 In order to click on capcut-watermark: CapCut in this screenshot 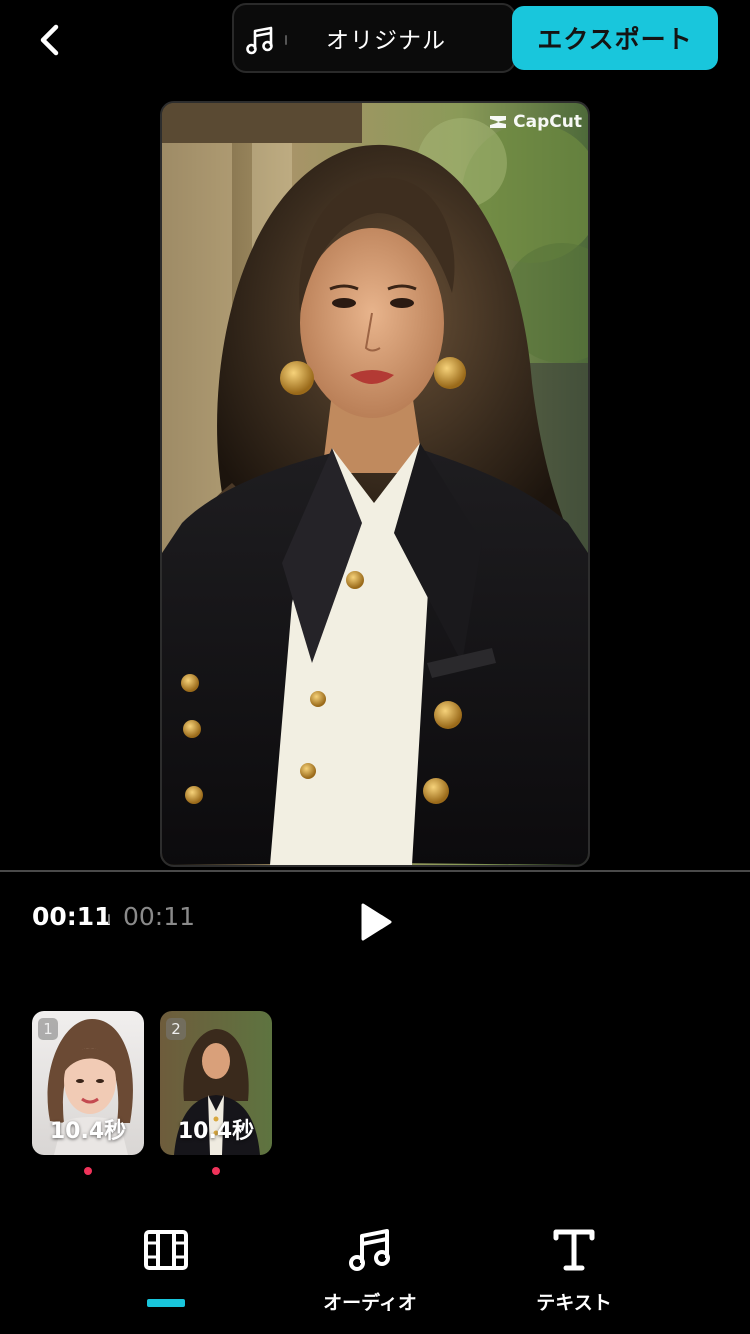, I will do `click(535, 122)`.